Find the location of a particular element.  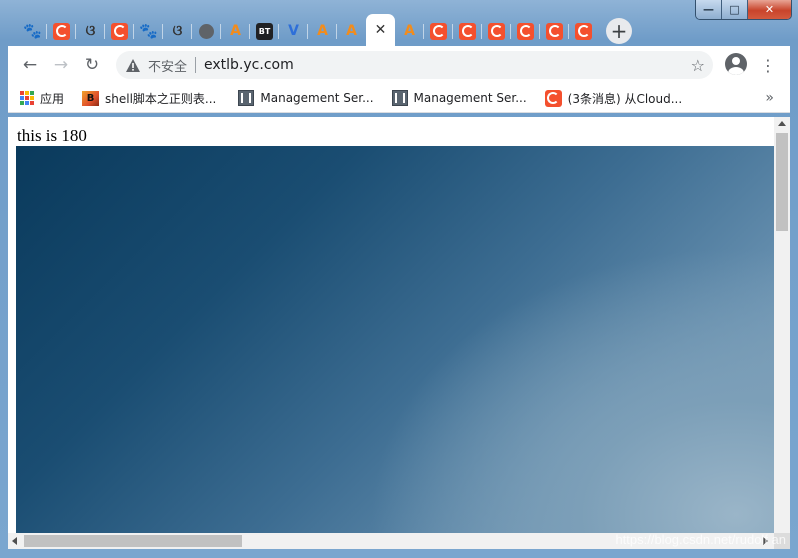

maximize-button: □ is located at coordinates (735, 9).